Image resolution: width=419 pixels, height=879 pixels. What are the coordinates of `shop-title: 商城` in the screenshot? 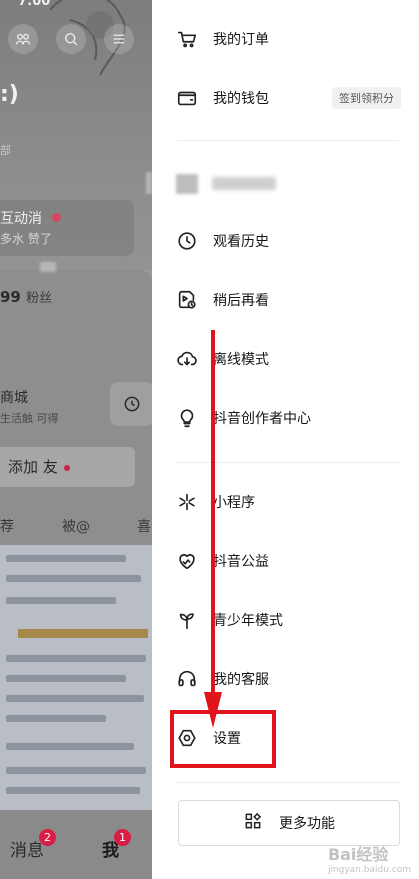 It's located at (14, 397).